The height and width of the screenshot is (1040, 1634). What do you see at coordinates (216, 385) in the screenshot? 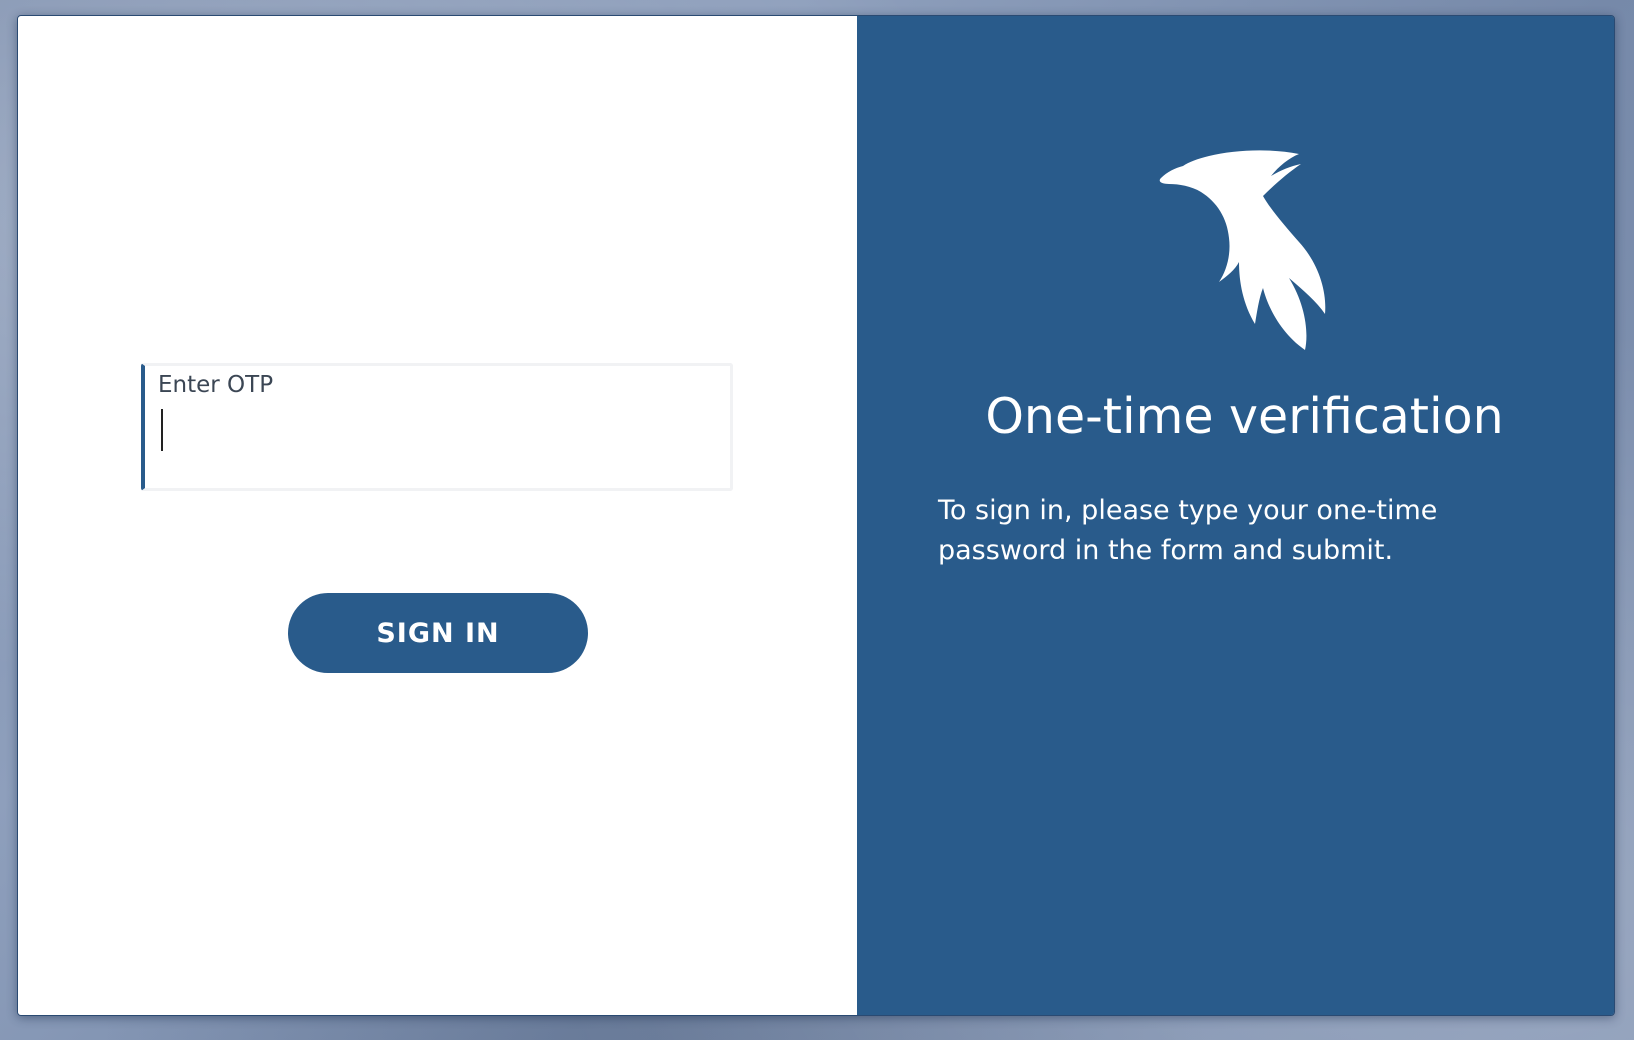
I see `otp-label: Enter OTP` at bounding box center [216, 385].